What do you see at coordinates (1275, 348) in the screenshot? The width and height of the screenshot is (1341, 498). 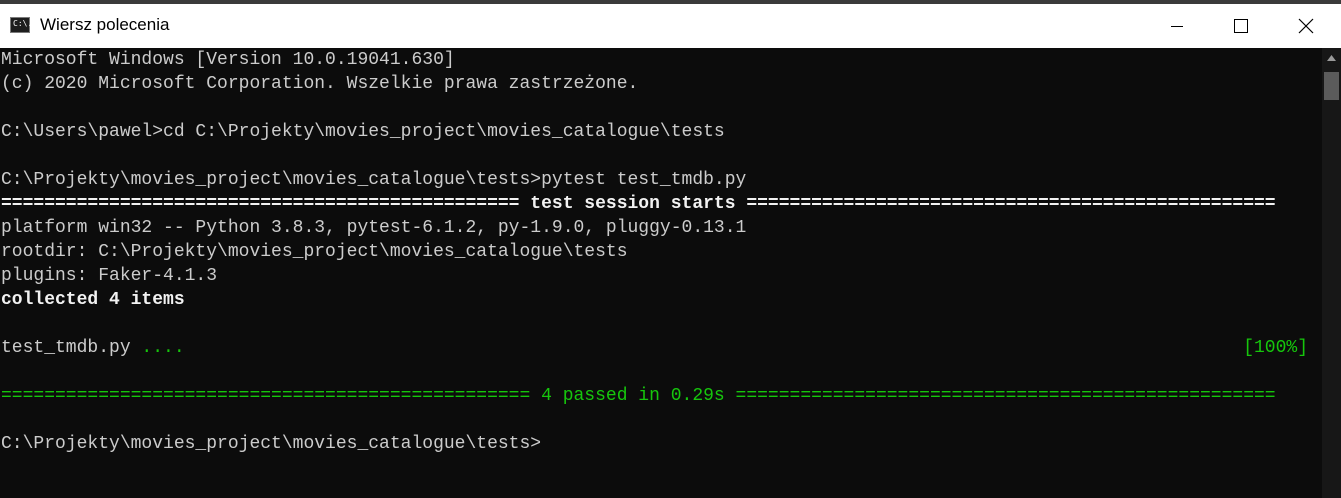 I see `test-progress-percent: [100%]` at bounding box center [1275, 348].